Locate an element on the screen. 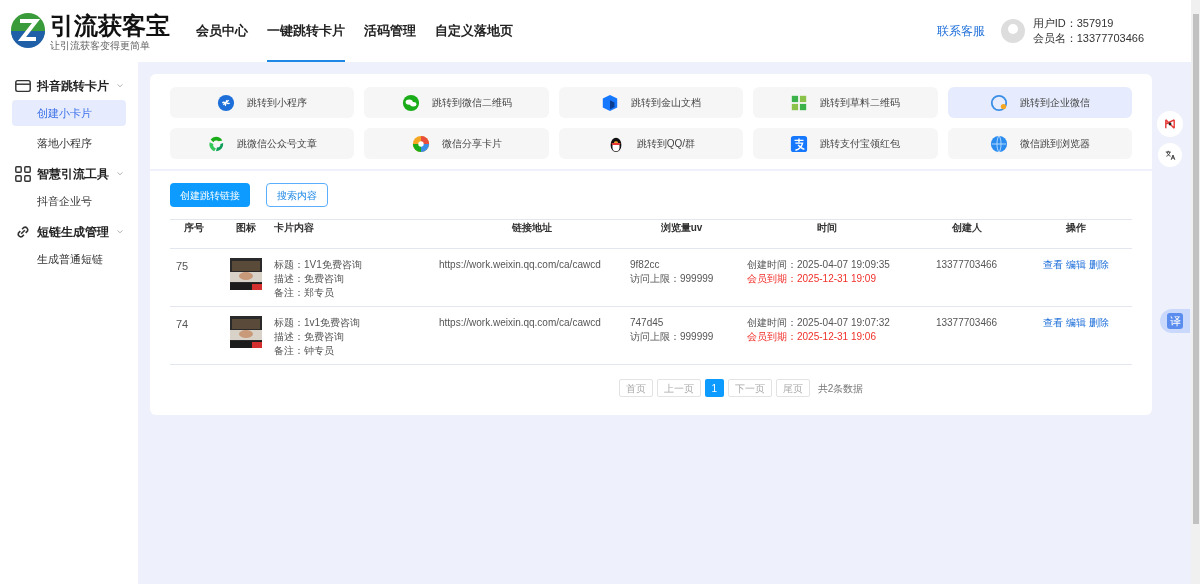  nav-tab: 自定义落地页 is located at coordinates (474, 31).